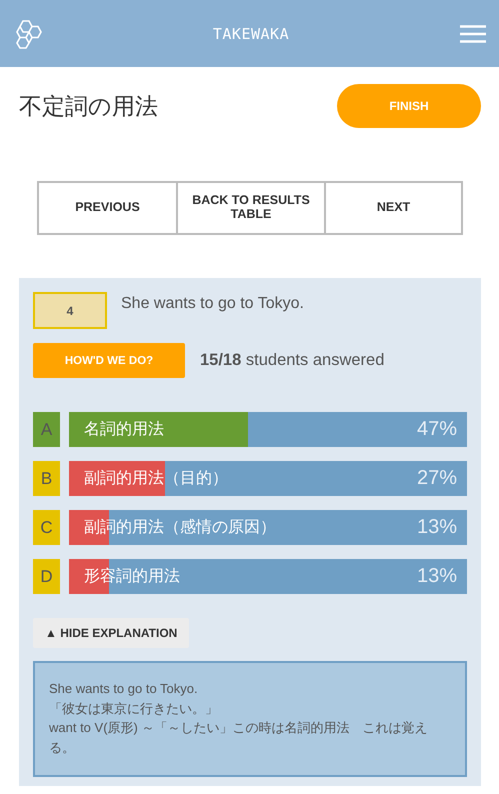  I want to click on option-percent: 47%, so click(436, 429).